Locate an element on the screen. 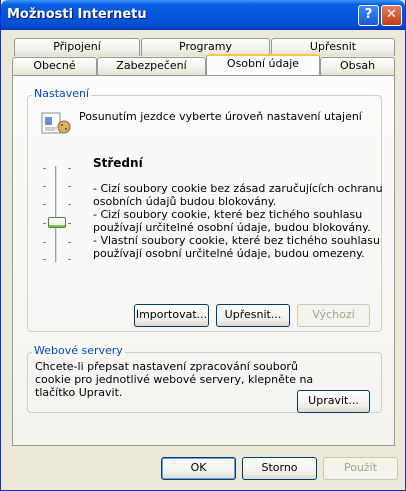  tab-obecne: Obecné is located at coordinates (54, 66).